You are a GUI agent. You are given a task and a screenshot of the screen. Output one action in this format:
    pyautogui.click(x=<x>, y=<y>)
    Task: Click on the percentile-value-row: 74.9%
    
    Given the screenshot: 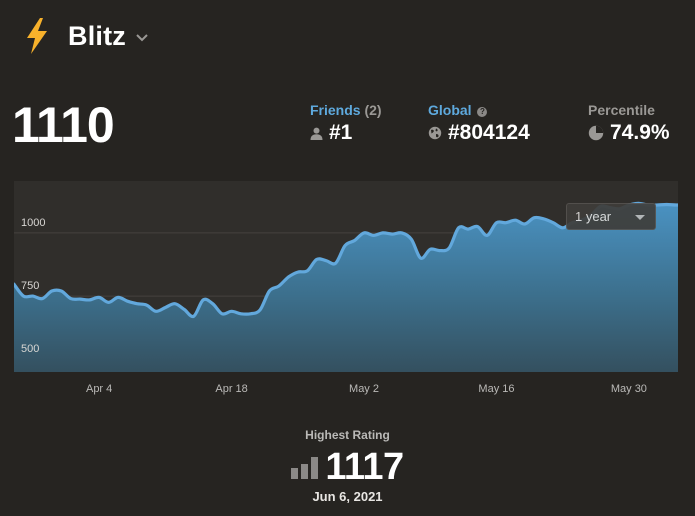 What is the action you would take?
    pyautogui.click(x=629, y=133)
    